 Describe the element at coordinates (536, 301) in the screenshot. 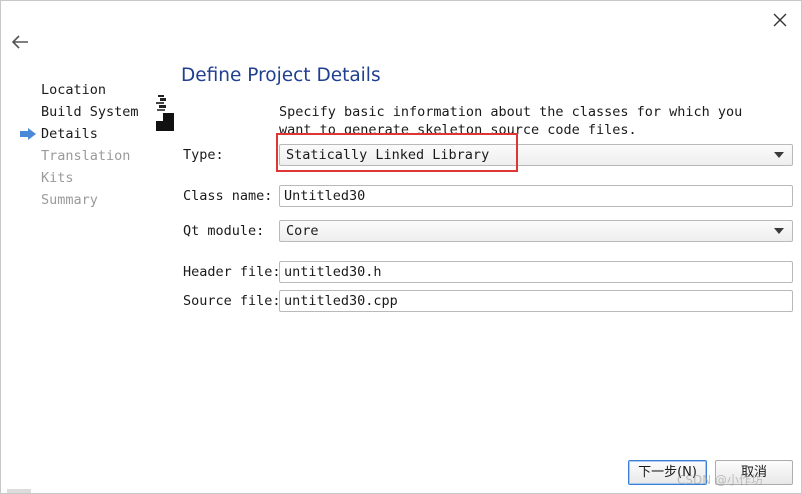

I see `source-file-input: untitled30.cpp` at that location.